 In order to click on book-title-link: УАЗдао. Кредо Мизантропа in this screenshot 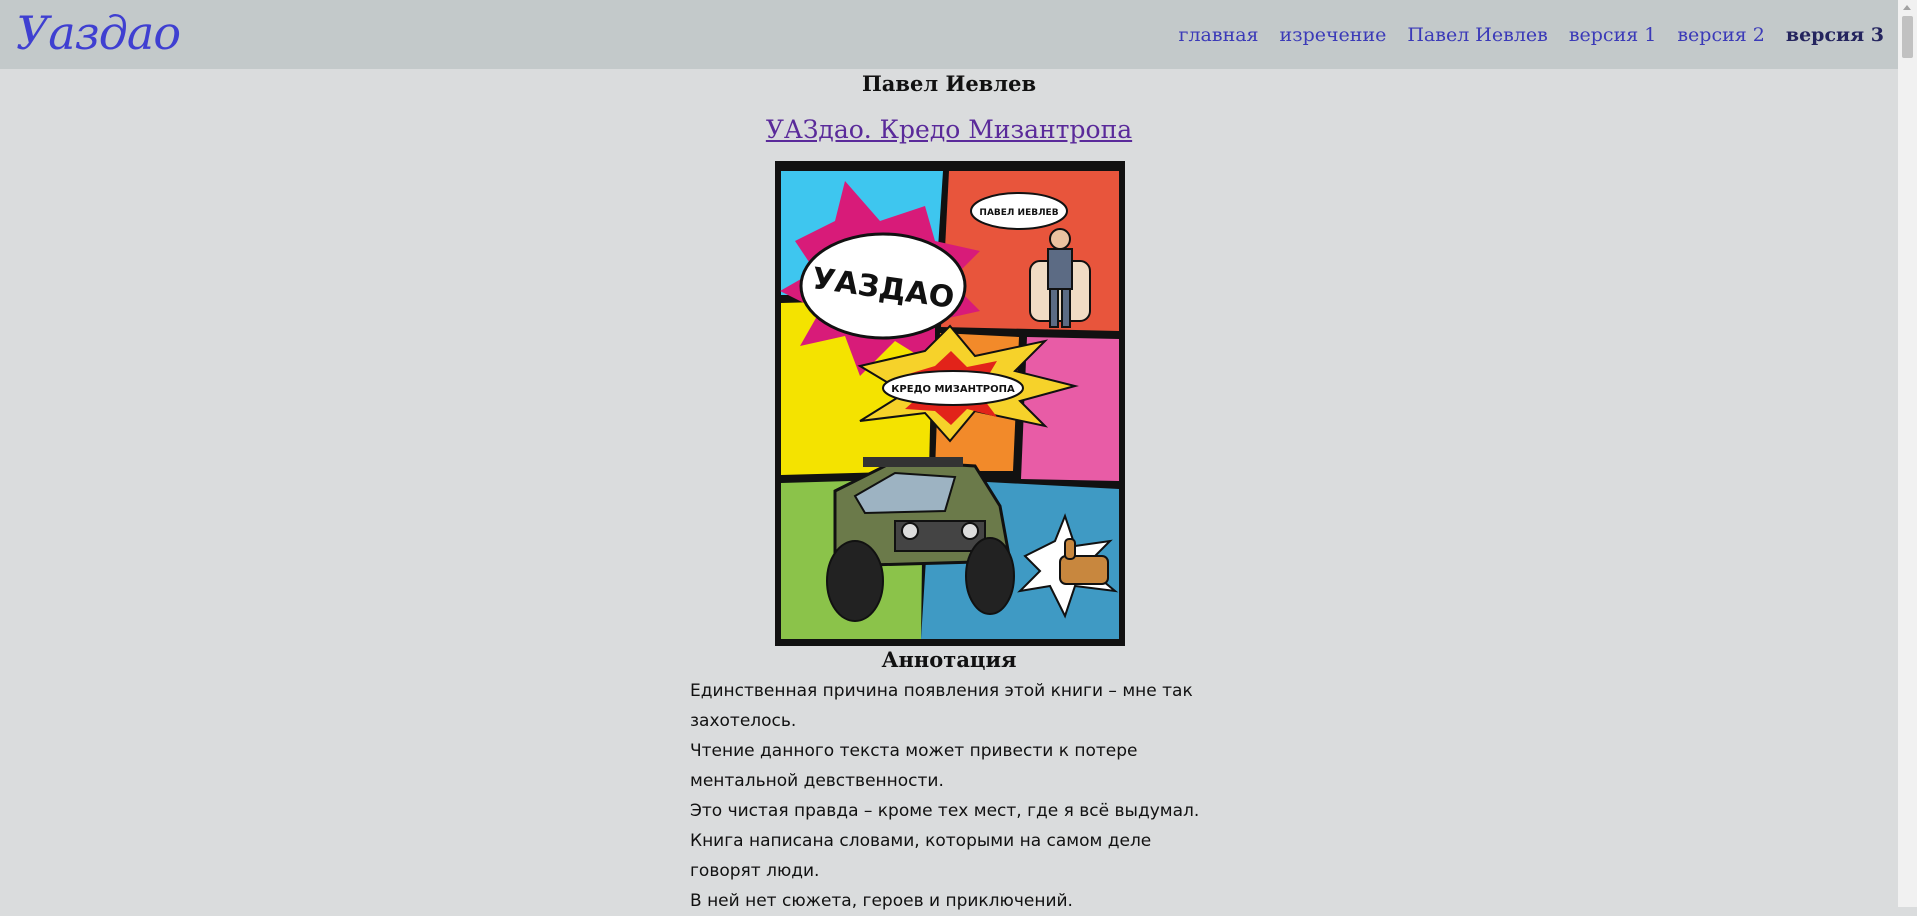, I will do `click(949, 129)`.